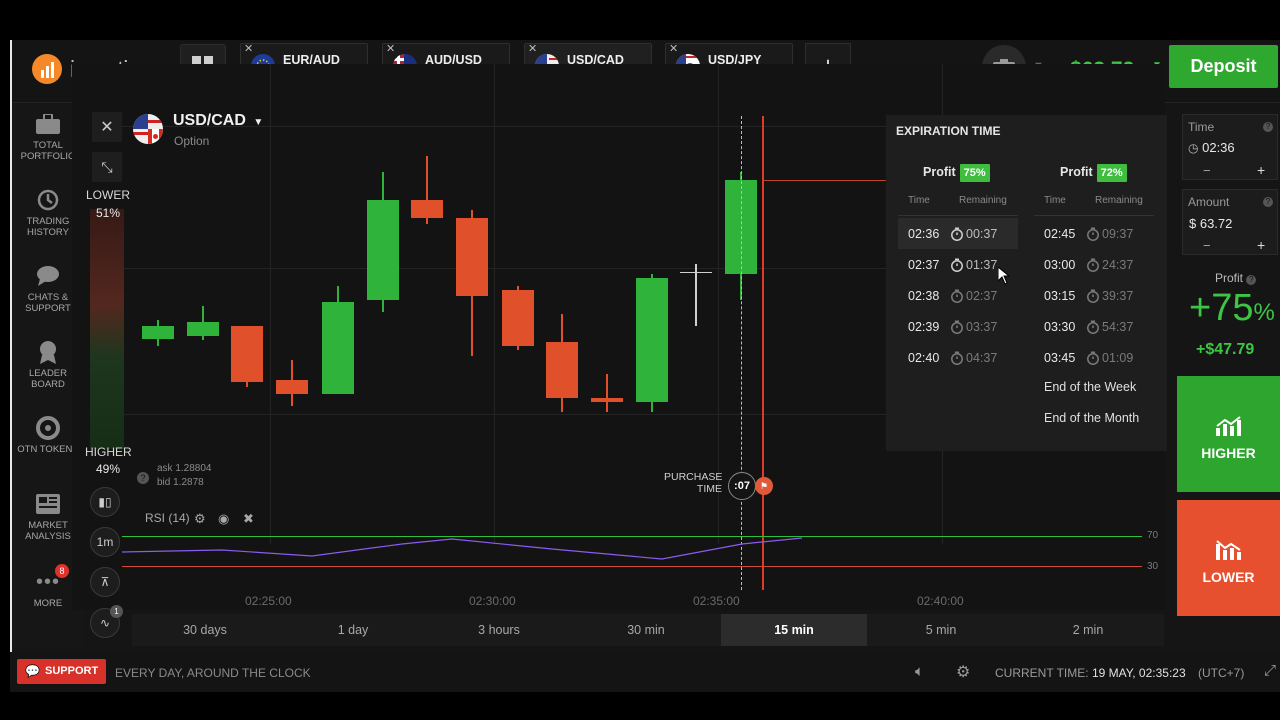 This screenshot has width=1280, height=720. What do you see at coordinates (223, 519) in the screenshot?
I see `eye-icon: ◉` at bounding box center [223, 519].